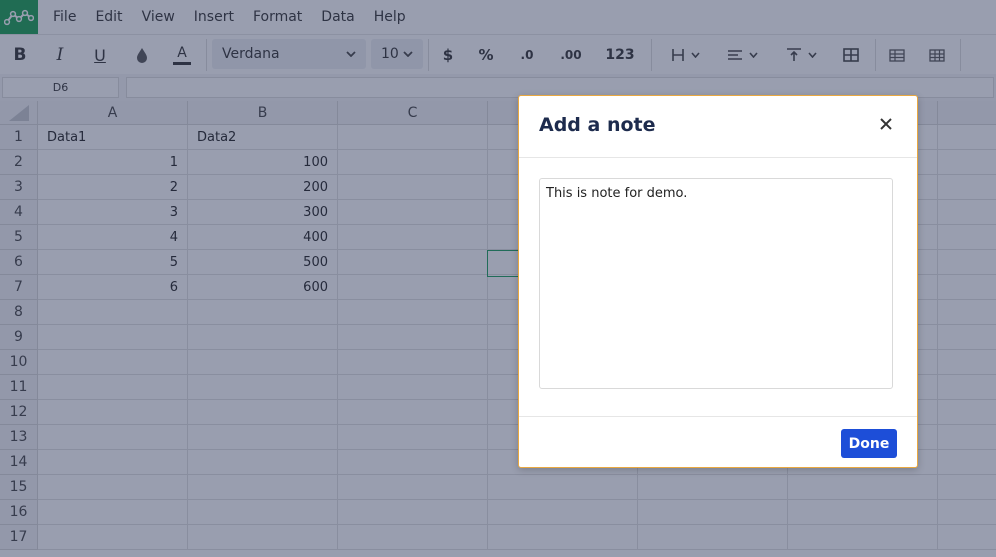 This screenshot has height=557, width=996. I want to click on dialog-footer-divider, so click(718, 416).